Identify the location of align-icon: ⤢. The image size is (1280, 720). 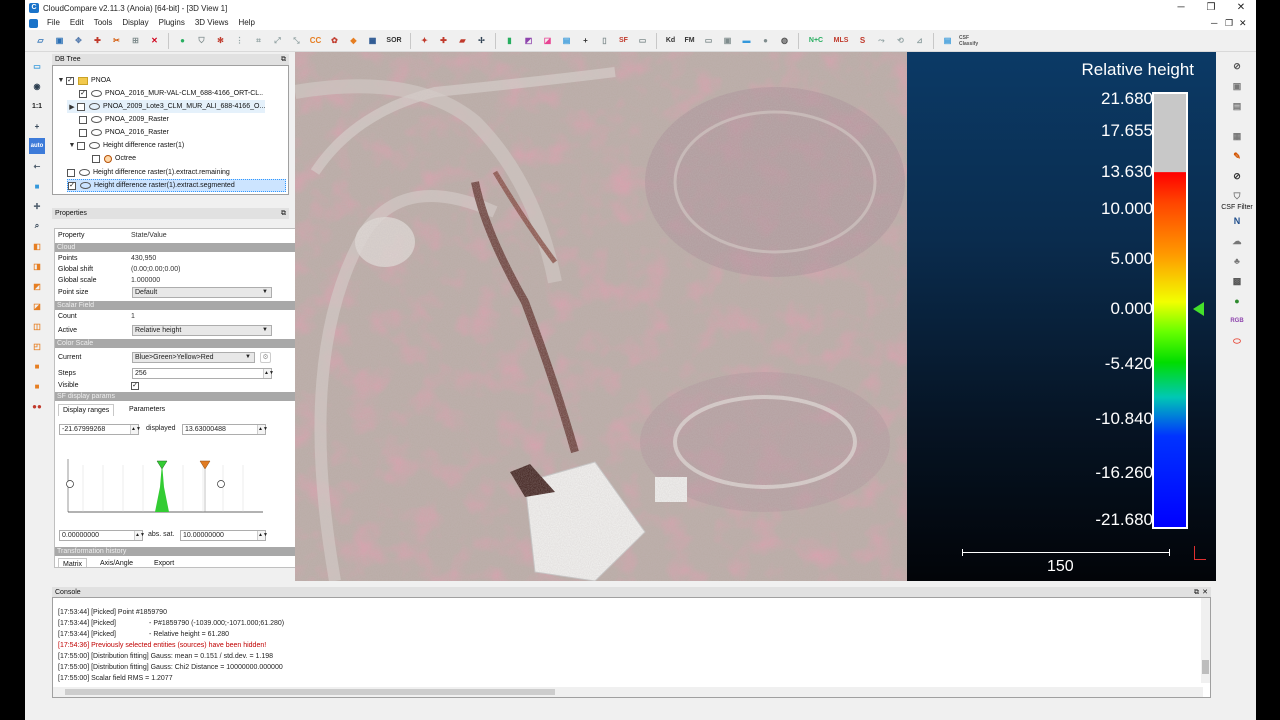
(277, 40).